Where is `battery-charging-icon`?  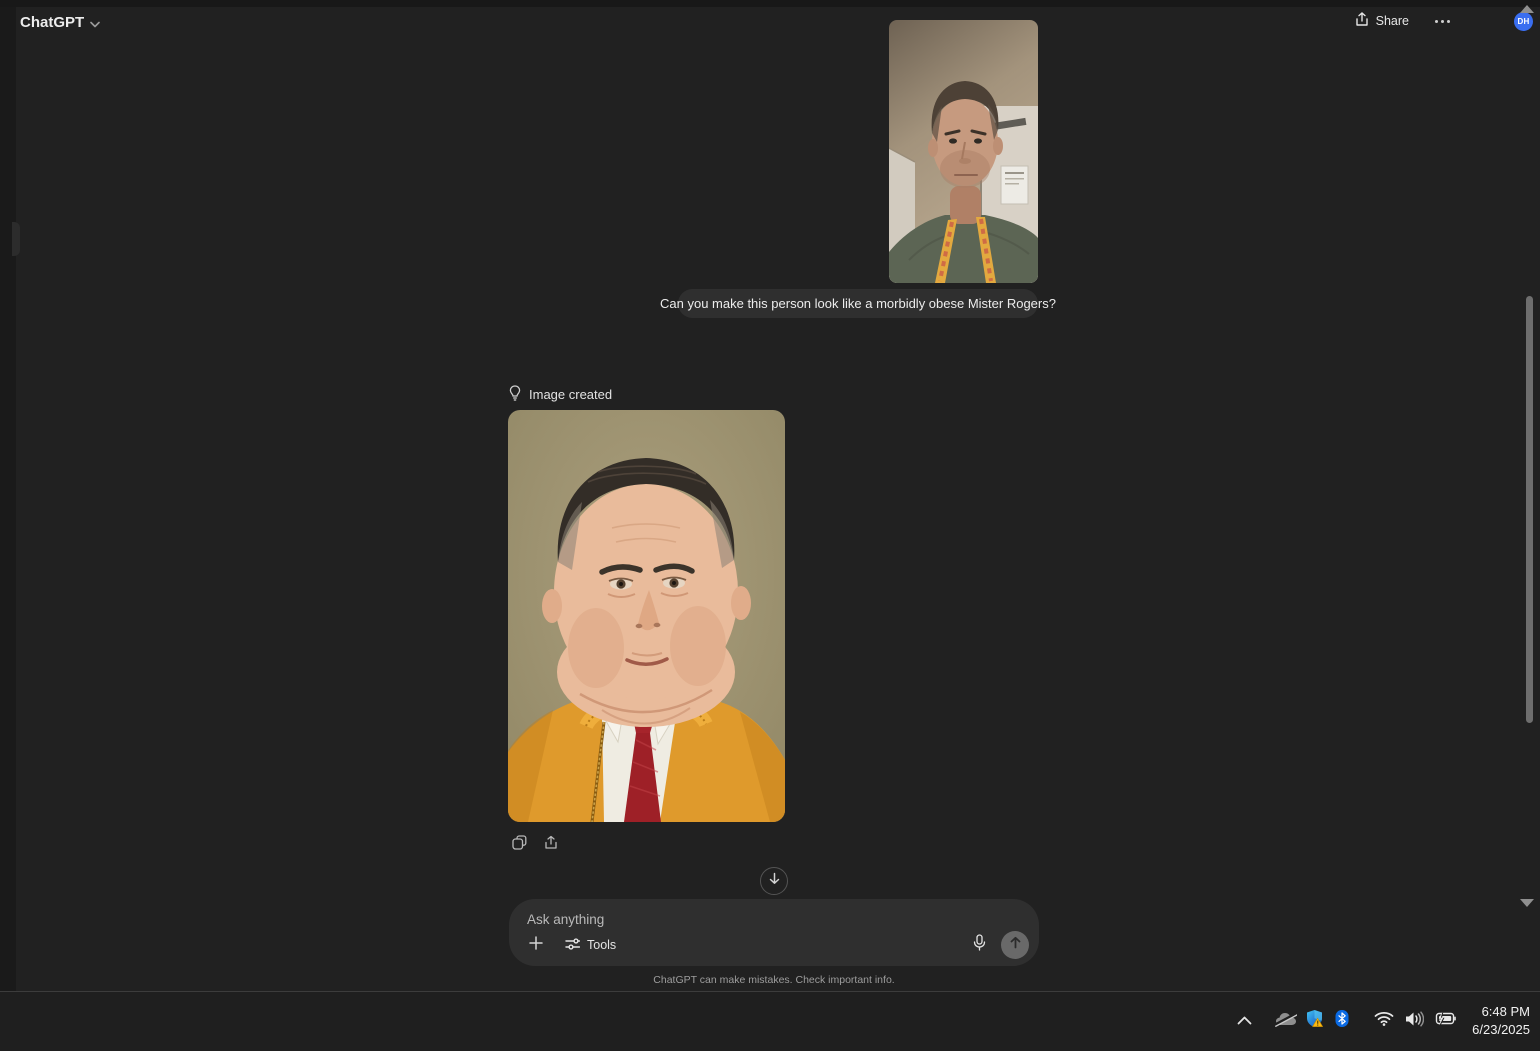 battery-charging-icon is located at coordinates (1444, 1021).